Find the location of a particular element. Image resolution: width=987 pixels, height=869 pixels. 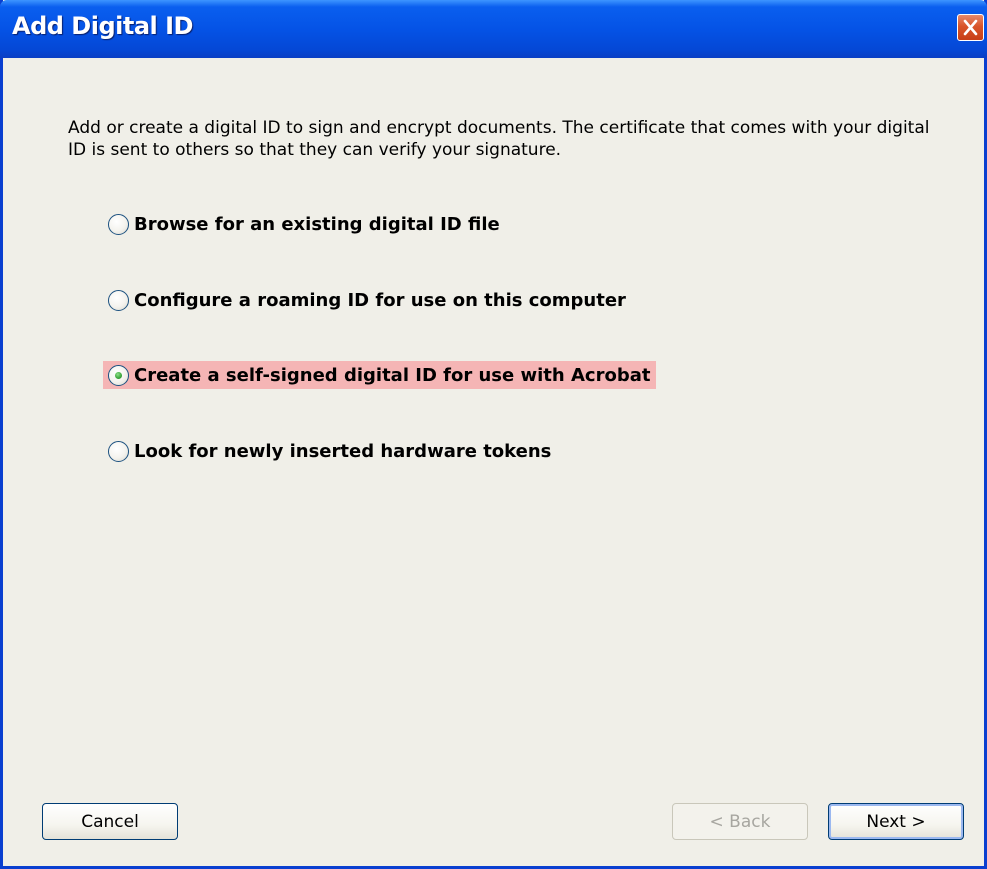

radio-button-selected is located at coordinates (118, 375).